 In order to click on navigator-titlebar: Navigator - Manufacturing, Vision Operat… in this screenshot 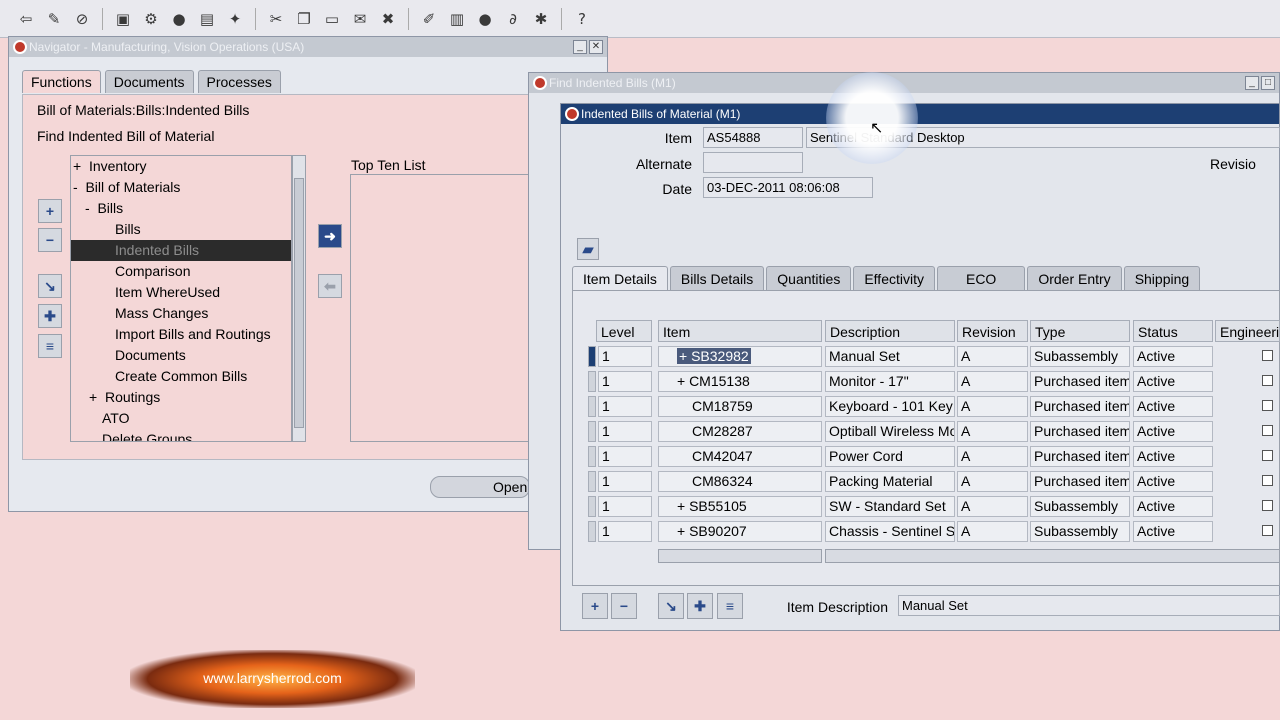, I will do `click(308, 47)`.